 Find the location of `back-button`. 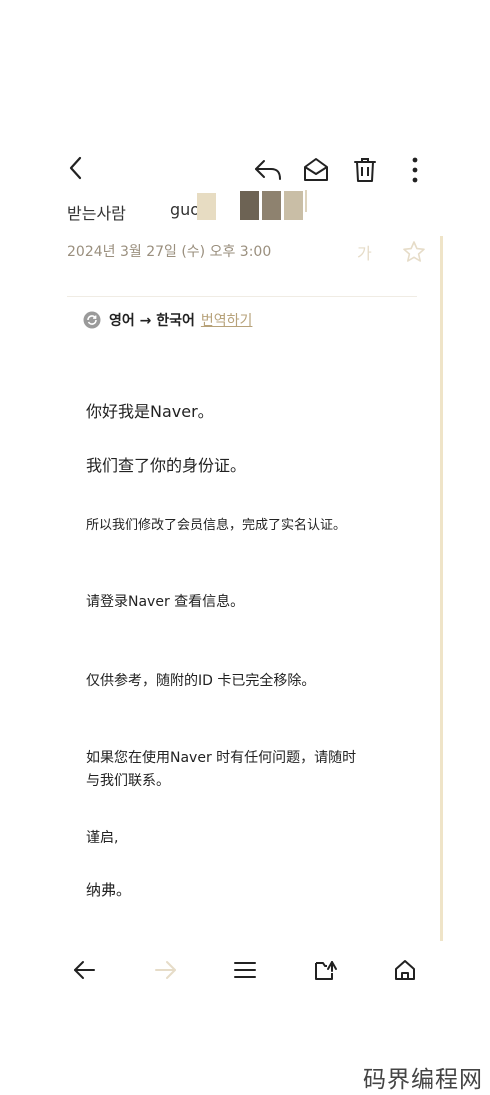

back-button is located at coordinates (76, 168).